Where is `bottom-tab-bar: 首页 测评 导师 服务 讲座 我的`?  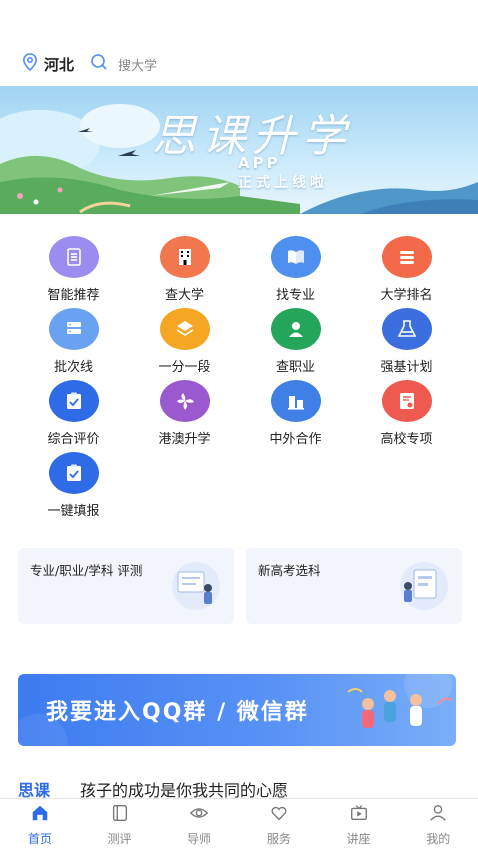 bottom-tab-bar: 首页 测评 导师 服务 讲座 我的 is located at coordinates (239, 824).